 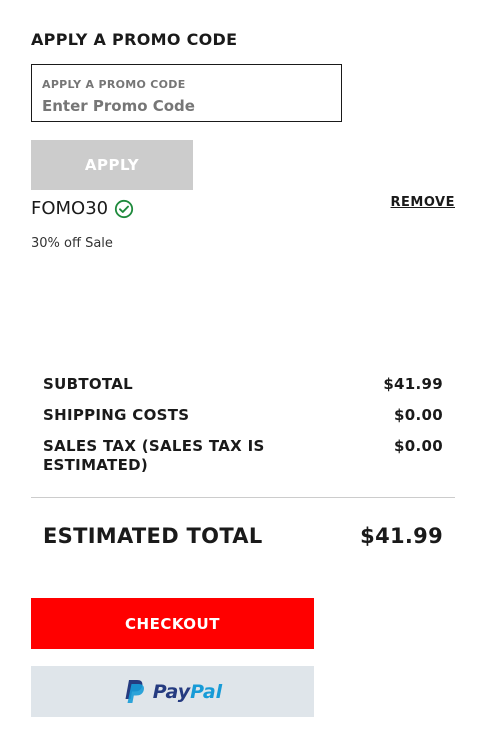 What do you see at coordinates (401, 536) in the screenshot?
I see `estimated-total-value: $41.99` at bounding box center [401, 536].